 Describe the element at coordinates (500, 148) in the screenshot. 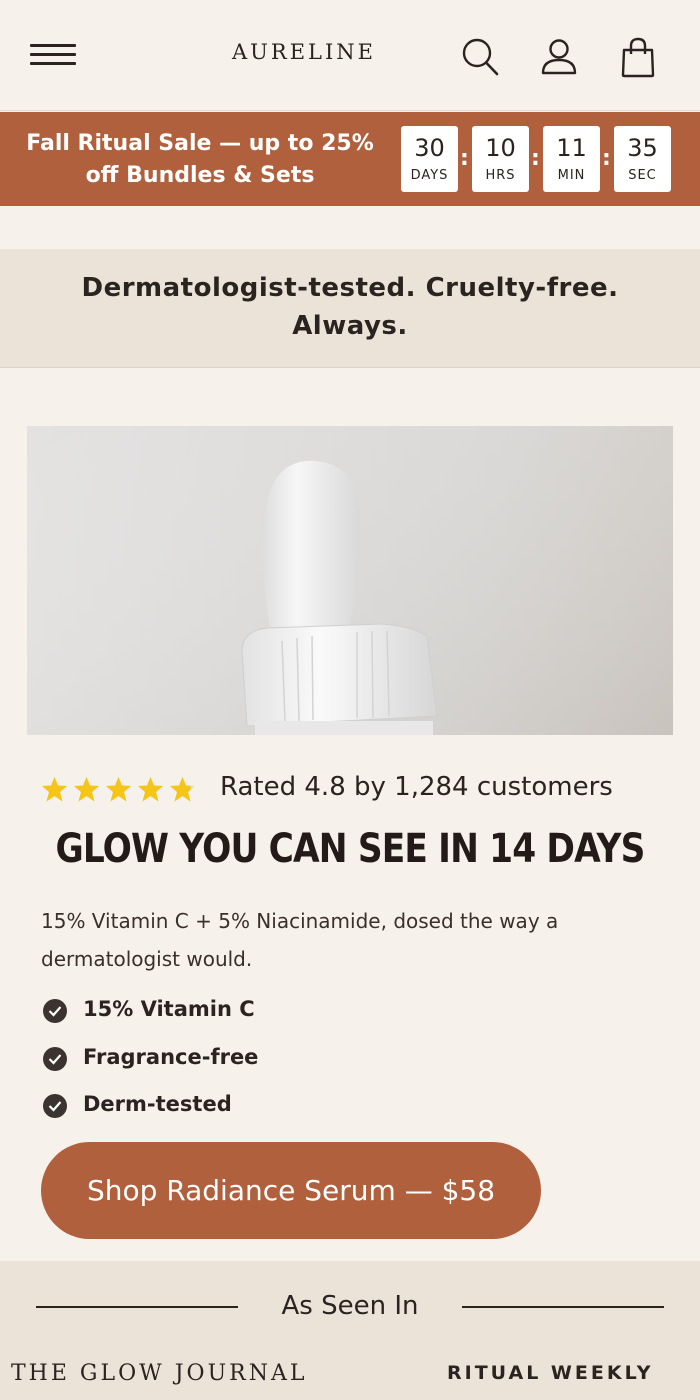

I see `countdown-value: 10` at that location.